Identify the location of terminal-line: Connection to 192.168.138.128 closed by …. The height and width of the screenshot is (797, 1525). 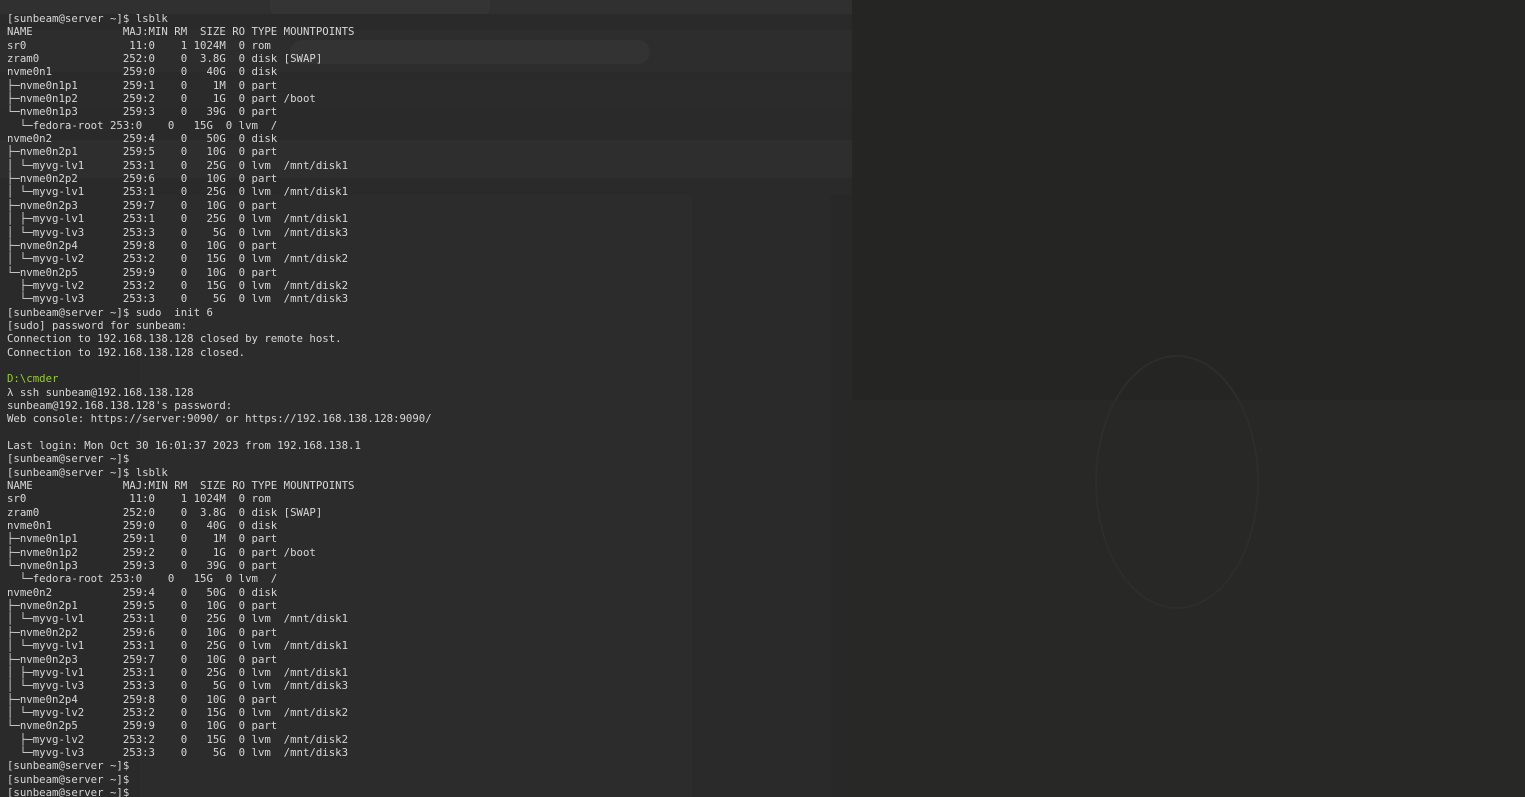
(174, 339).